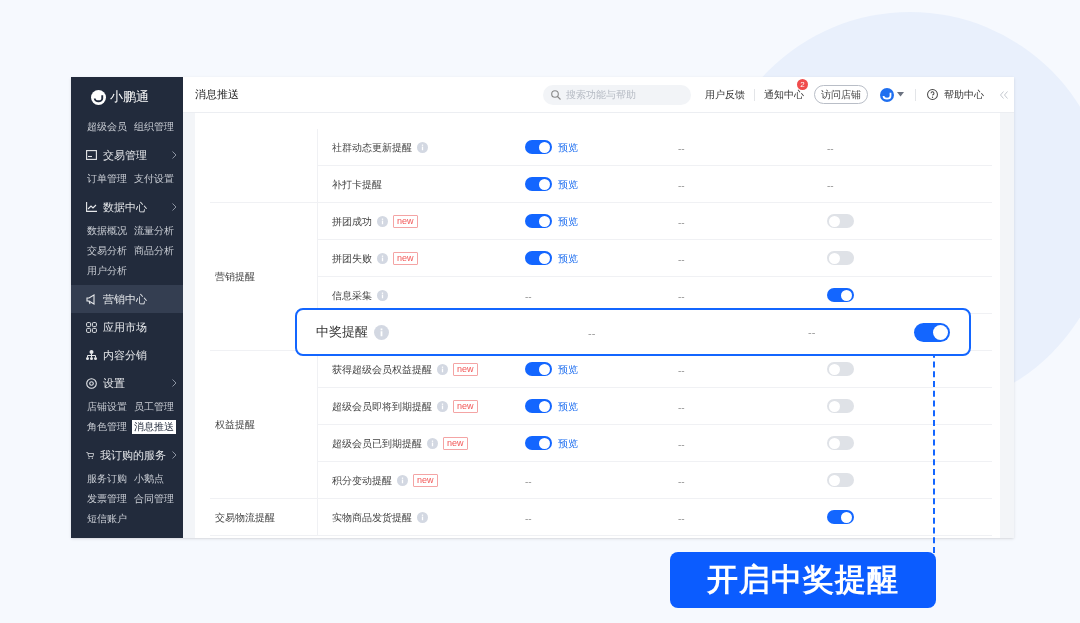 This screenshot has height=623, width=1080. I want to click on sidebar-link: 发票管理, so click(107, 499).